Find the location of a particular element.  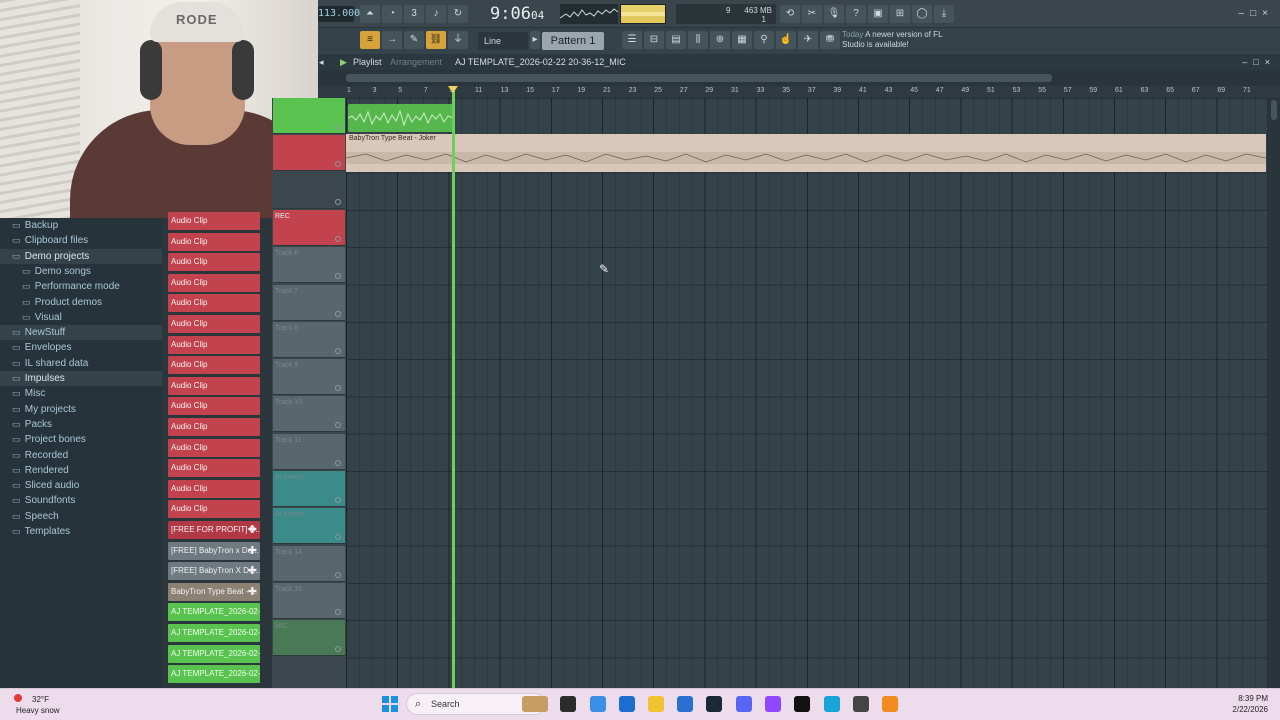

browser-item: ▭ Sliced audio is located at coordinates (45, 485).